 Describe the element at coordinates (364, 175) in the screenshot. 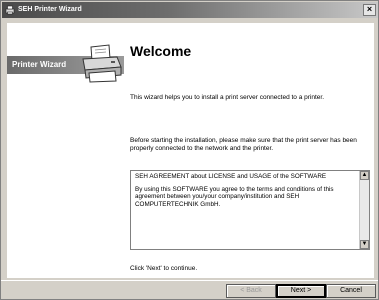

I see `scroll-up-arrow-icon: ▲` at that location.